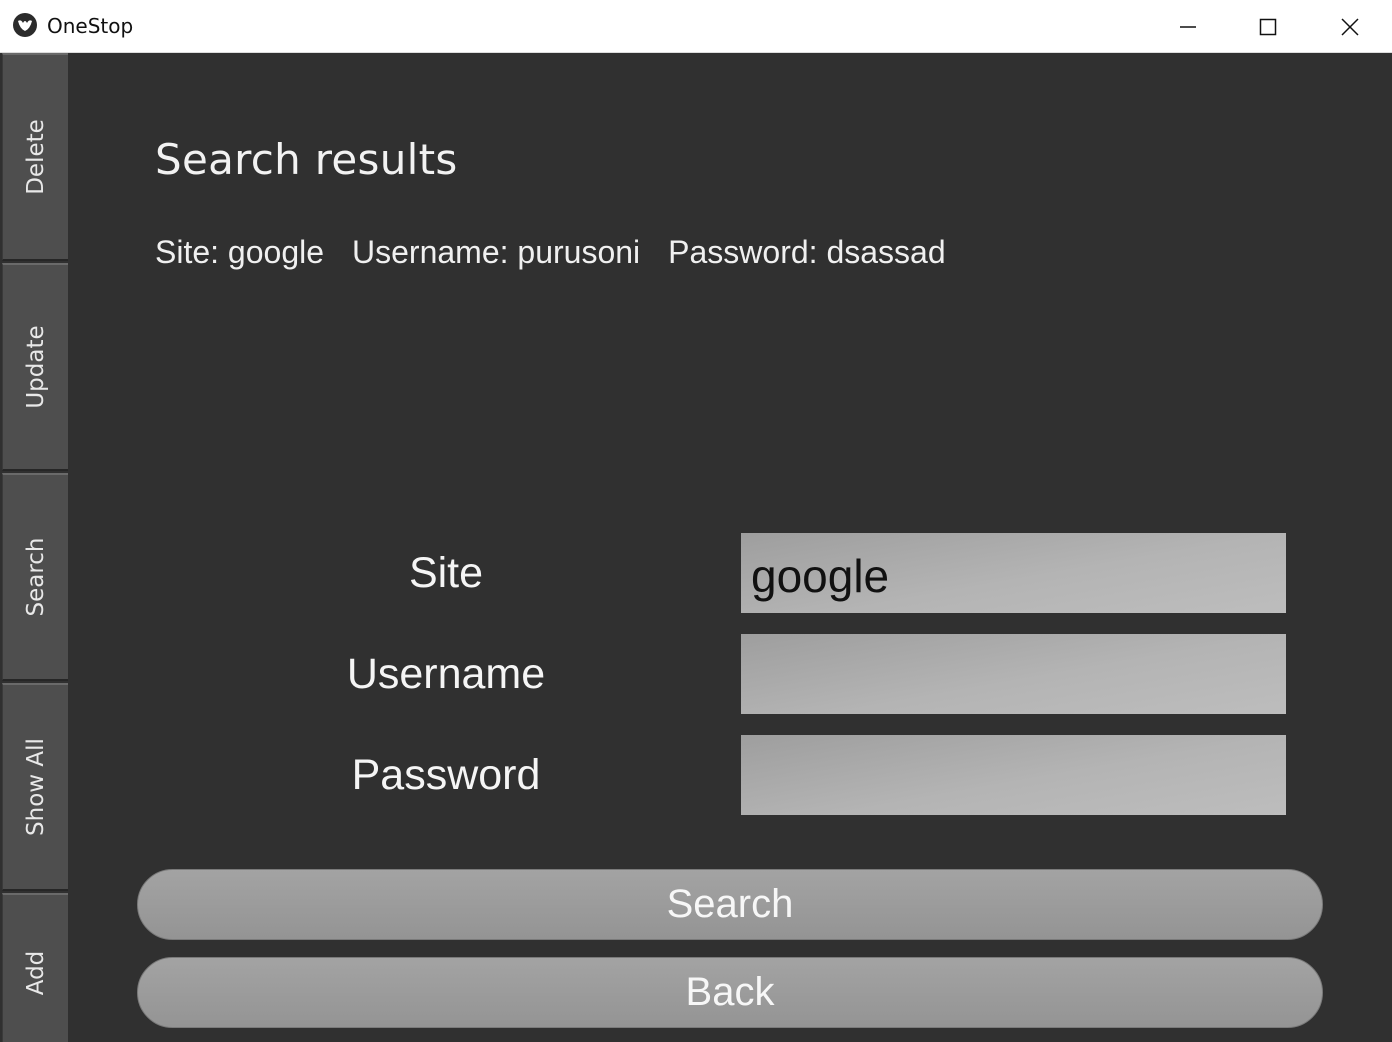  What do you see at coordinates (730, 904) in the screenshot?
I see `search-button: Search` at bounding box center [730, 904].